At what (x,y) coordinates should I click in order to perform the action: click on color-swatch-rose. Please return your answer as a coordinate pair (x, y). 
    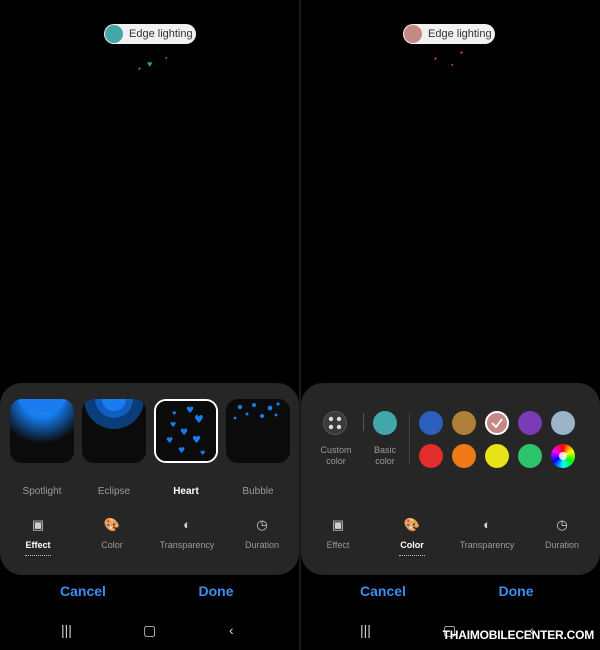
    Looking at the image, I should click on (497, 423).